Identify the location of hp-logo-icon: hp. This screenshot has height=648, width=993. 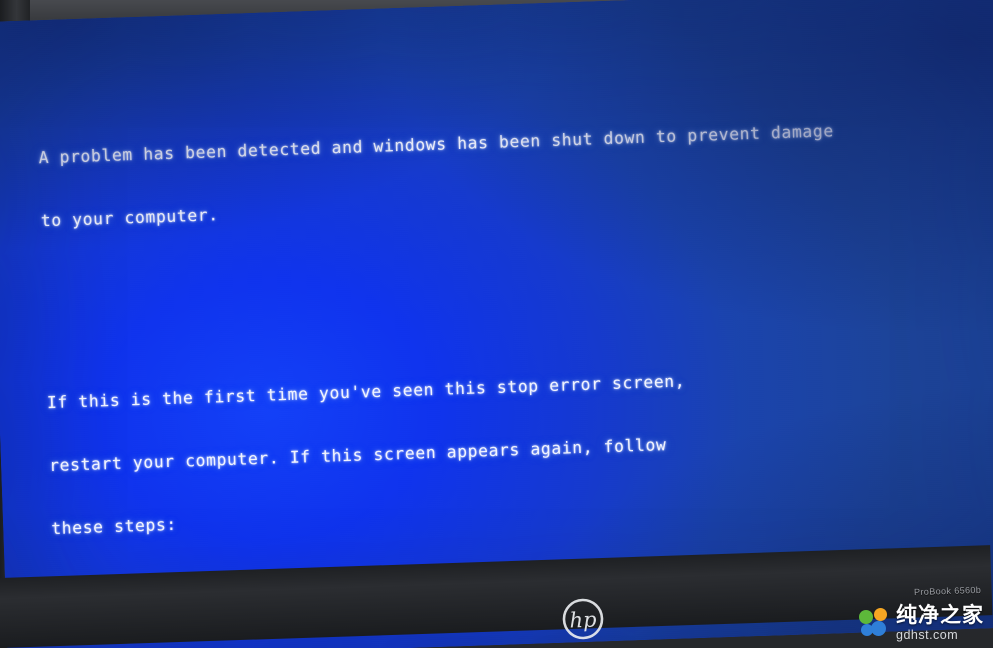
(582, 618).